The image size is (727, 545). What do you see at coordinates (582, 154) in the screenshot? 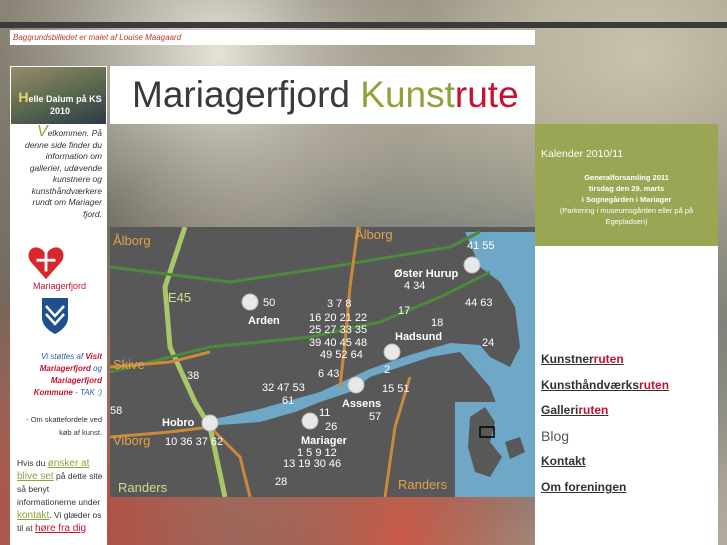
I see `calendar-title: Kalender 2010/11` at bounding box center [582, 154].